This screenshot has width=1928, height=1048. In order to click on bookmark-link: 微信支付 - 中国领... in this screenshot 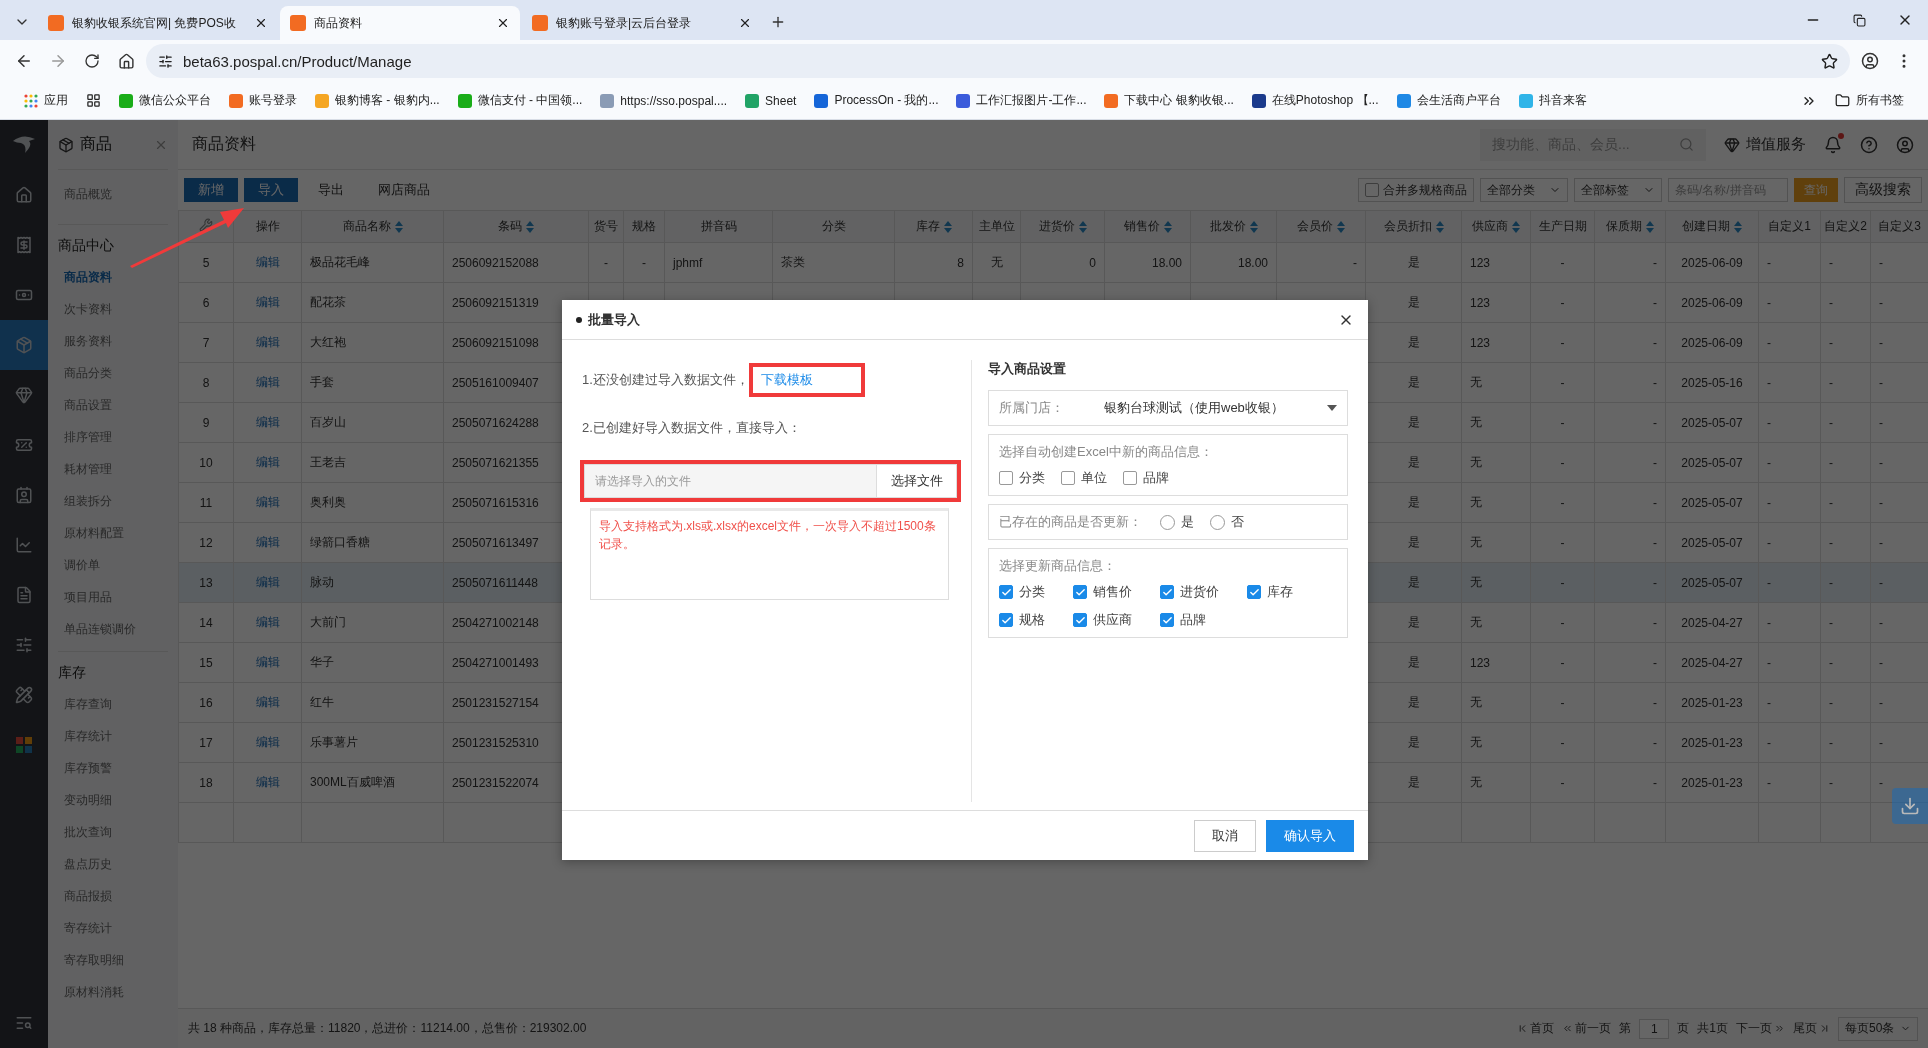, I will do `click(530, 100)`.